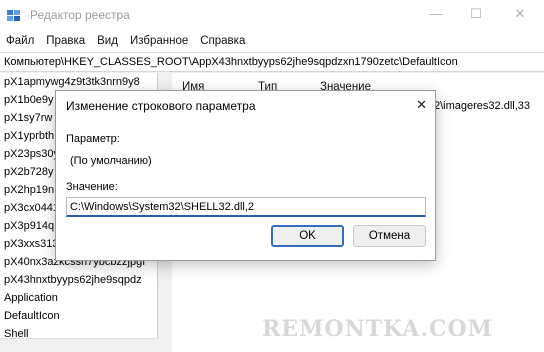  What do you see at coordinates (476, 14) in the screenshot?
I see `maximize-button: ☐` at bounding box center [476, 14].